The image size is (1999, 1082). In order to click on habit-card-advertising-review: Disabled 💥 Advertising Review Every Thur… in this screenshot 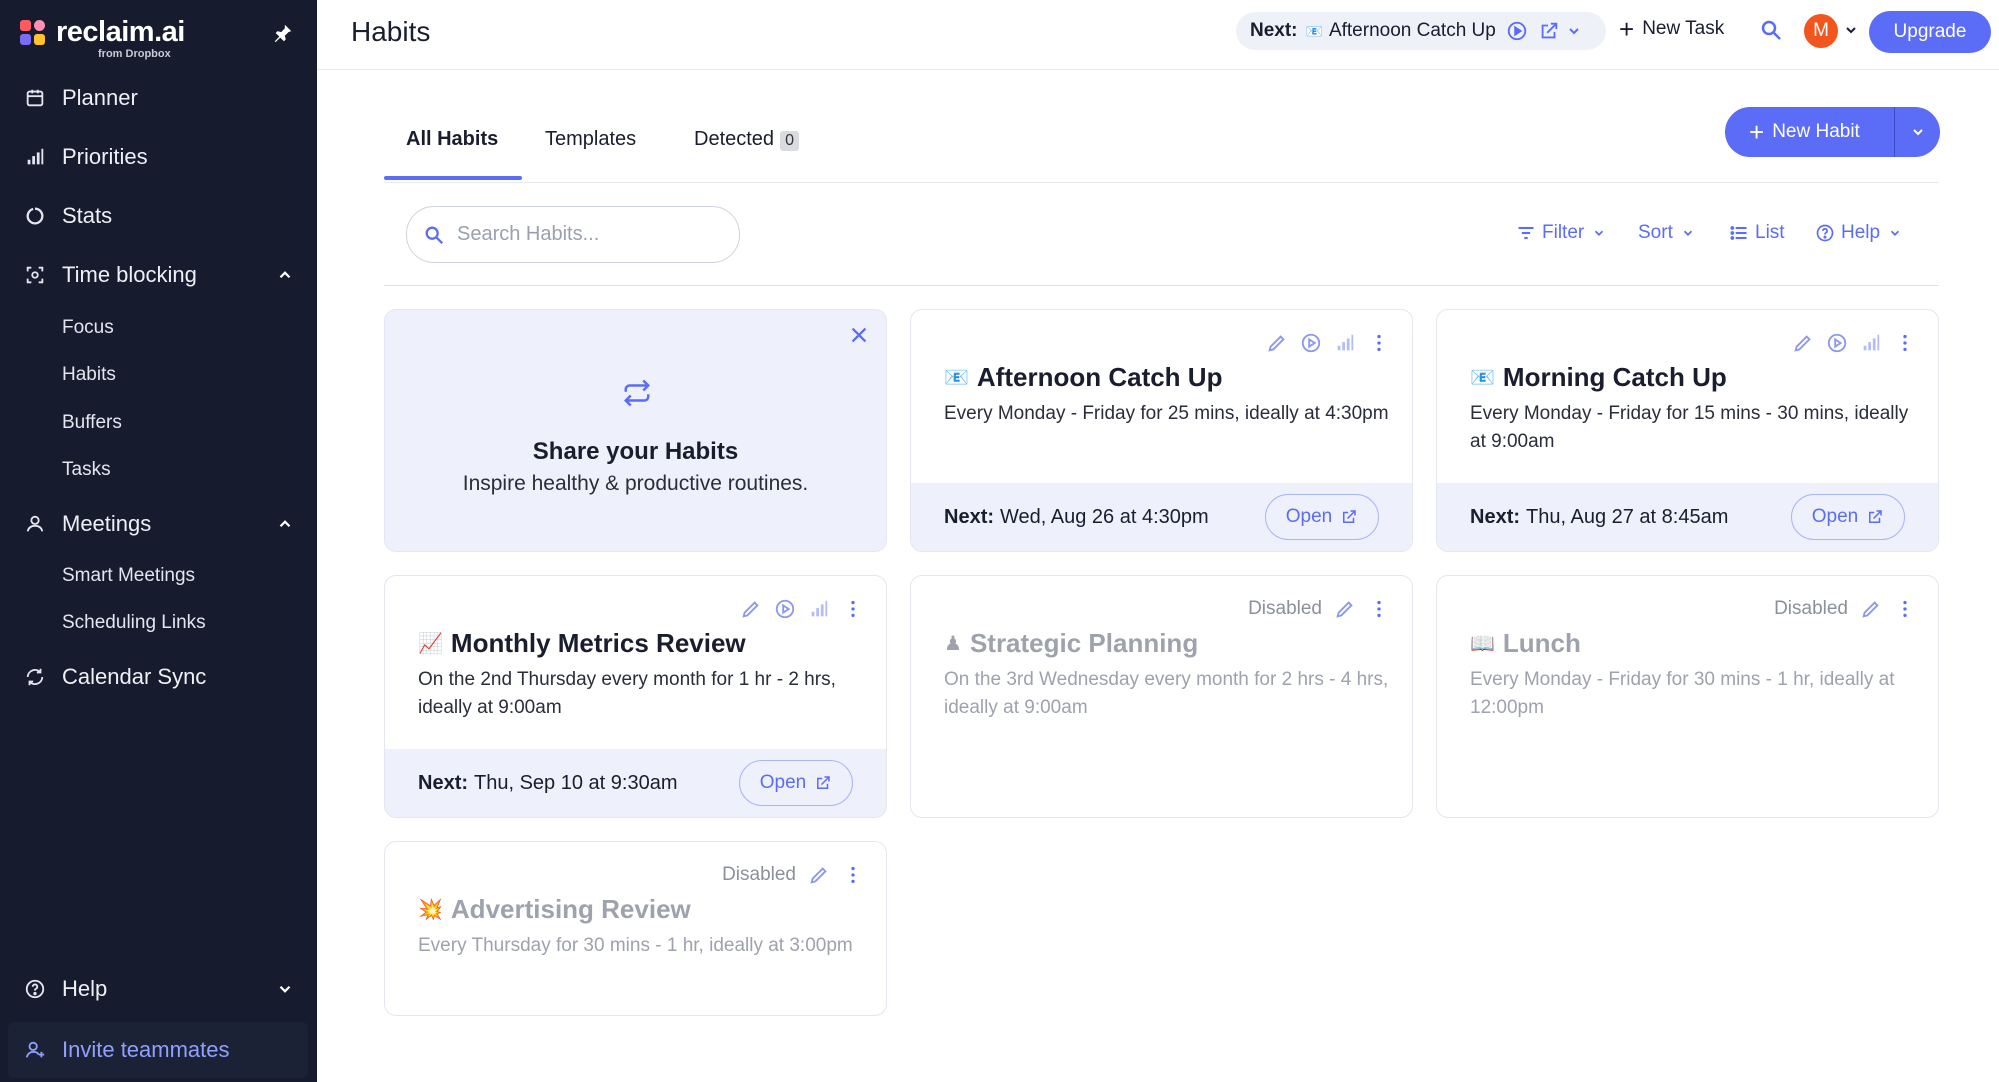, I will do `click(635, 928)`.